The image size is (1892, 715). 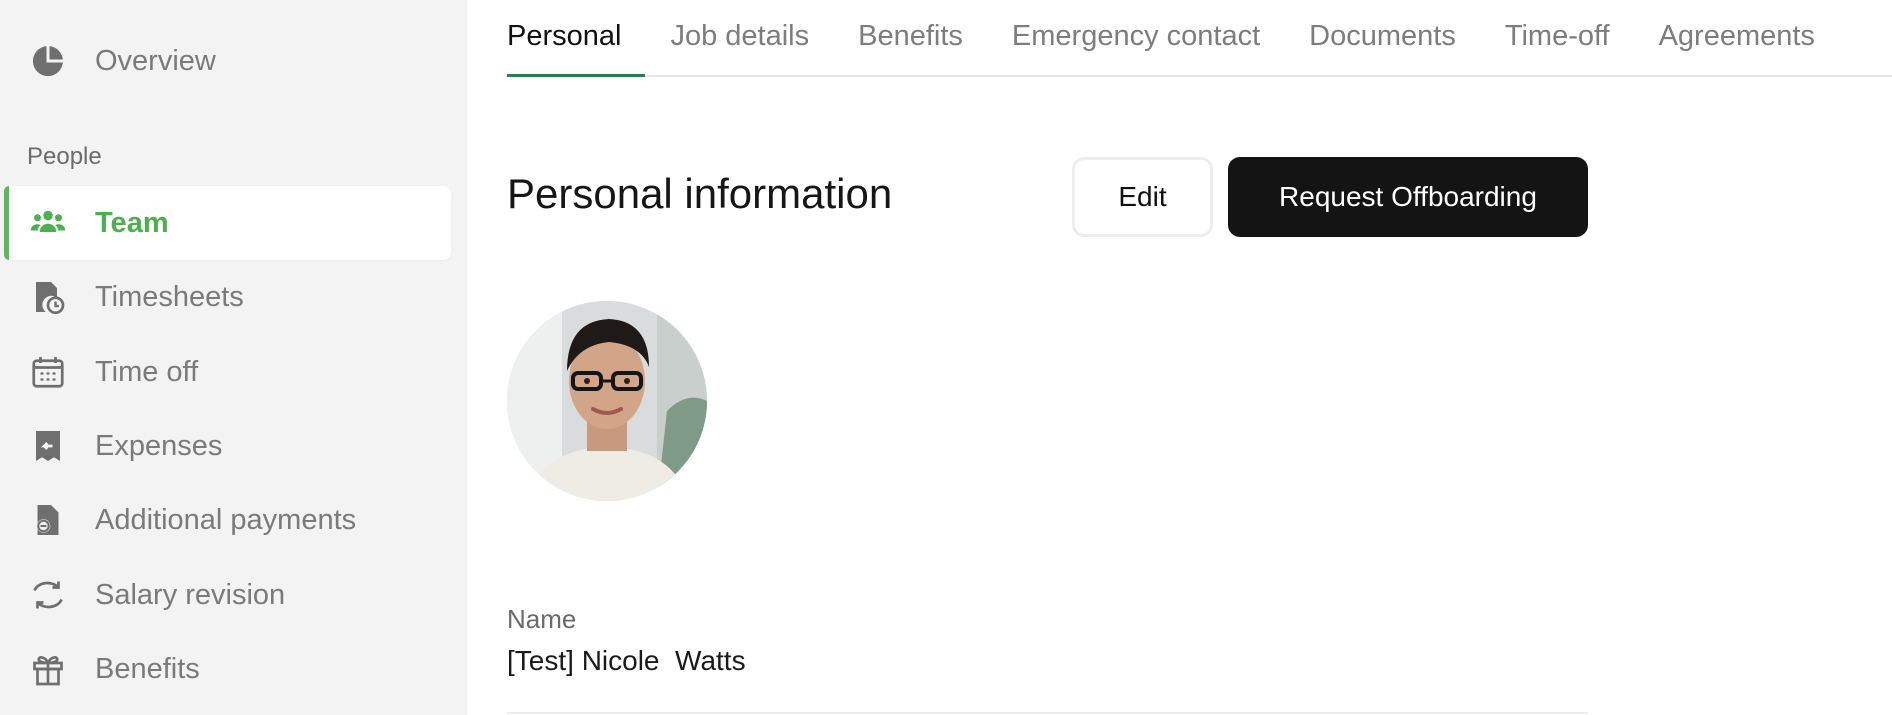 What do you see at coordinates (227, 446) in the screenshot?
I see `sidebar-item-expenses: Expenses` at bounding box center [227, 446].